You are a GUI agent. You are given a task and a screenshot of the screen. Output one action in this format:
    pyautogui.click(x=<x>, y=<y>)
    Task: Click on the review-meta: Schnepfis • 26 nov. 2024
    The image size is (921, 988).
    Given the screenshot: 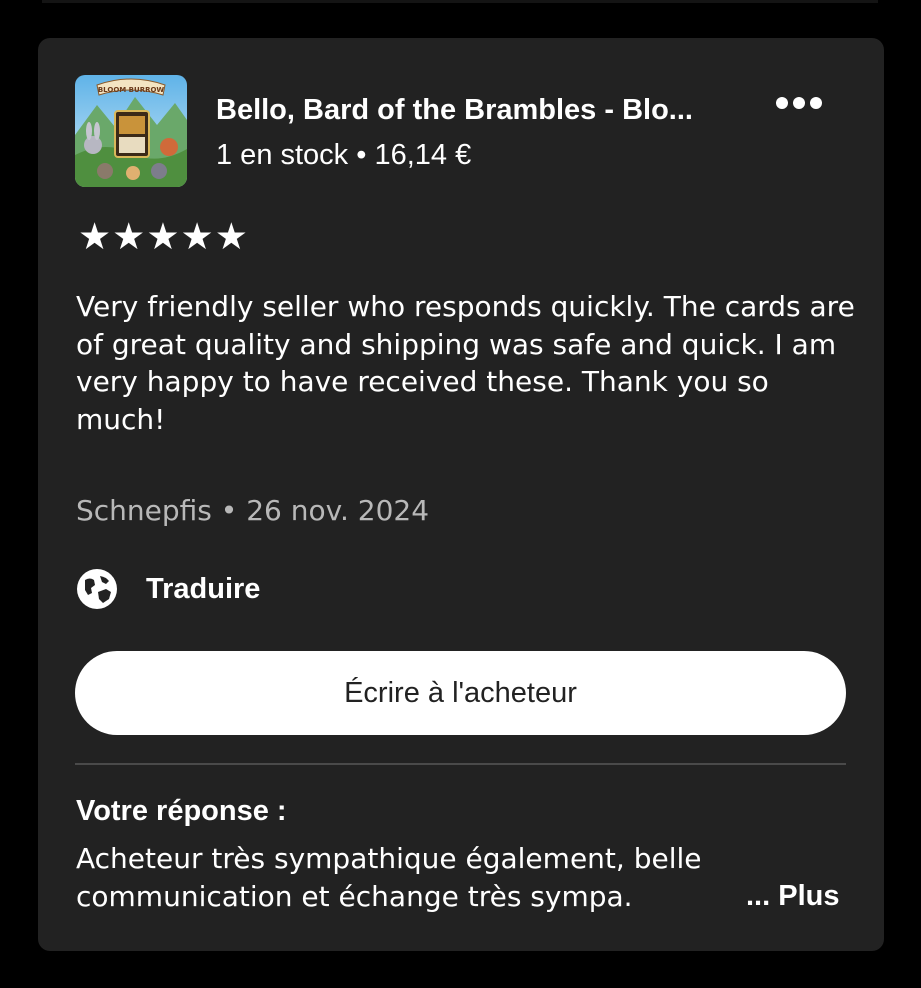 What is the action you would take?
    pyautogui.click(x=253, y=510)
    